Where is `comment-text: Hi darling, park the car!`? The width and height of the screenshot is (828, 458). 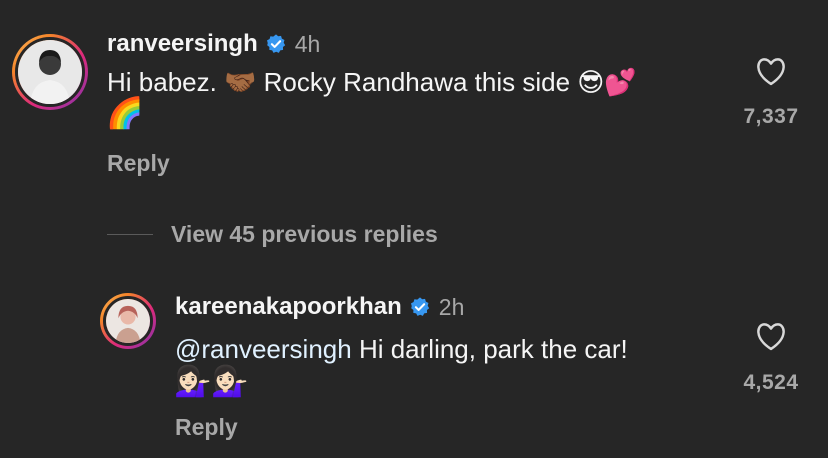 comment-text: Hi darling, park the car! is located at coordinates (489, 349).